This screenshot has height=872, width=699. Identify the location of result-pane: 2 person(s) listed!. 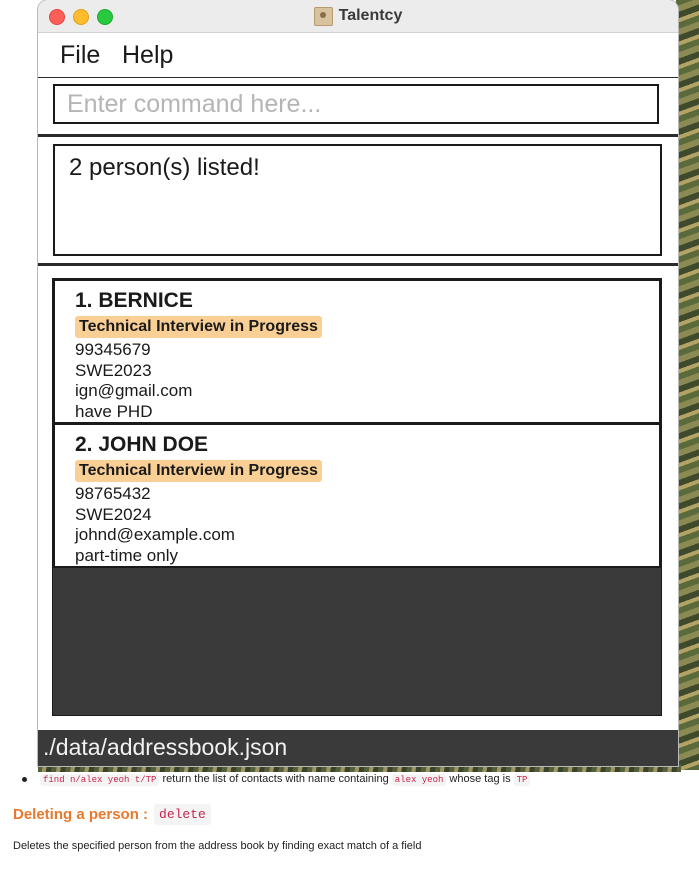
(358, 201).